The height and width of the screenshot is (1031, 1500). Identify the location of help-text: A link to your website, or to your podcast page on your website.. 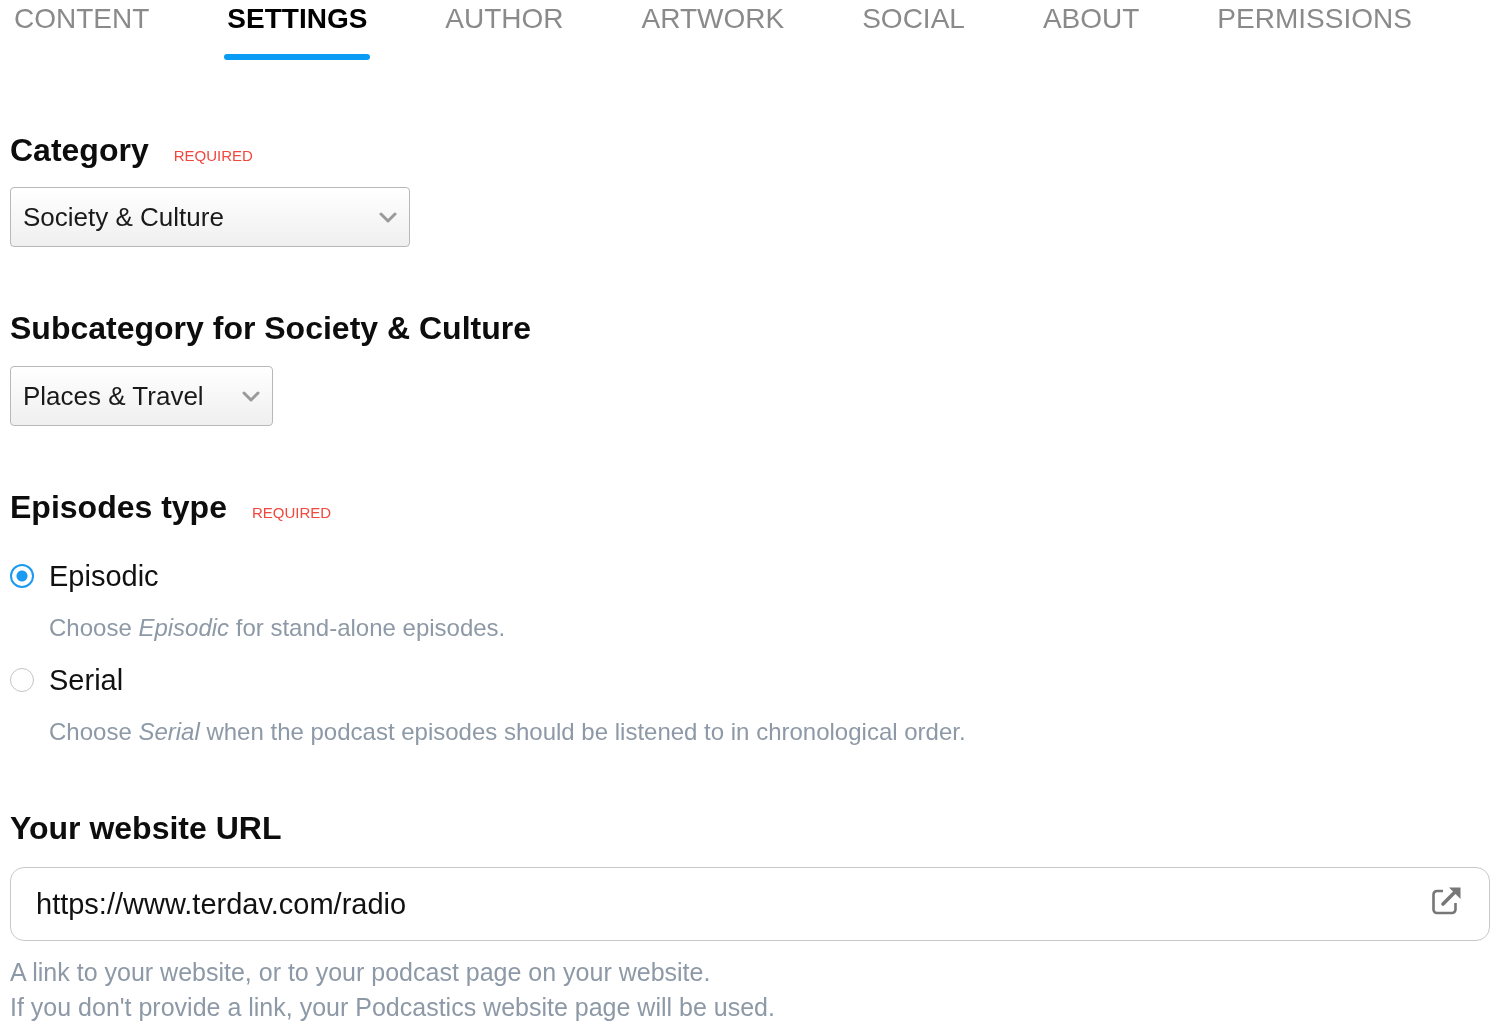
(361, 972).